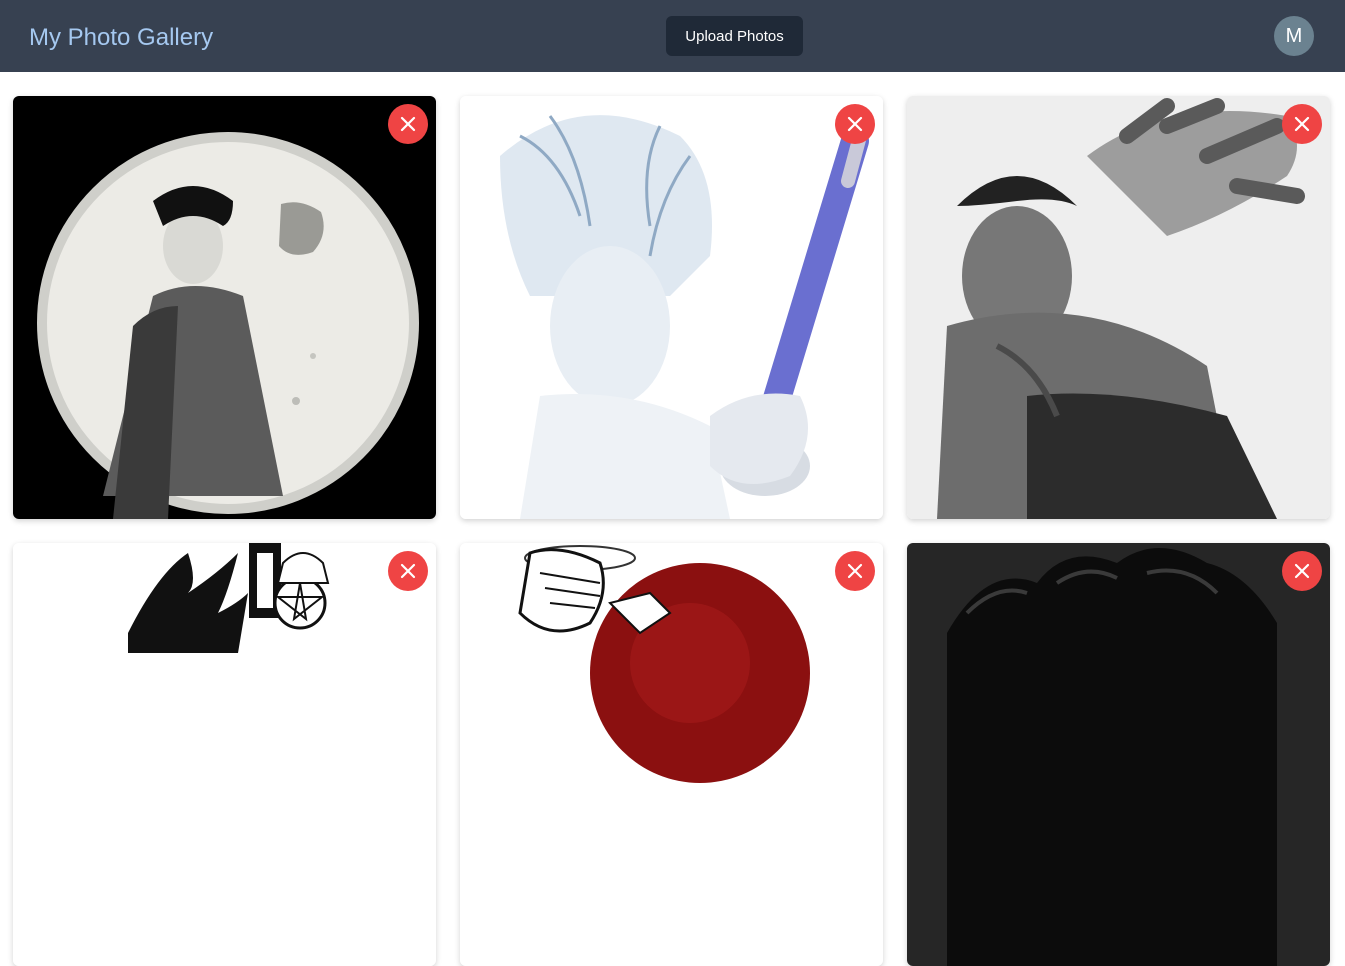 This screenshot has width=1345, height=966. What do you see at coordinates (1294, 36) in the screenshot?
I see `avatar: M` at bounding box center [1294, 36].